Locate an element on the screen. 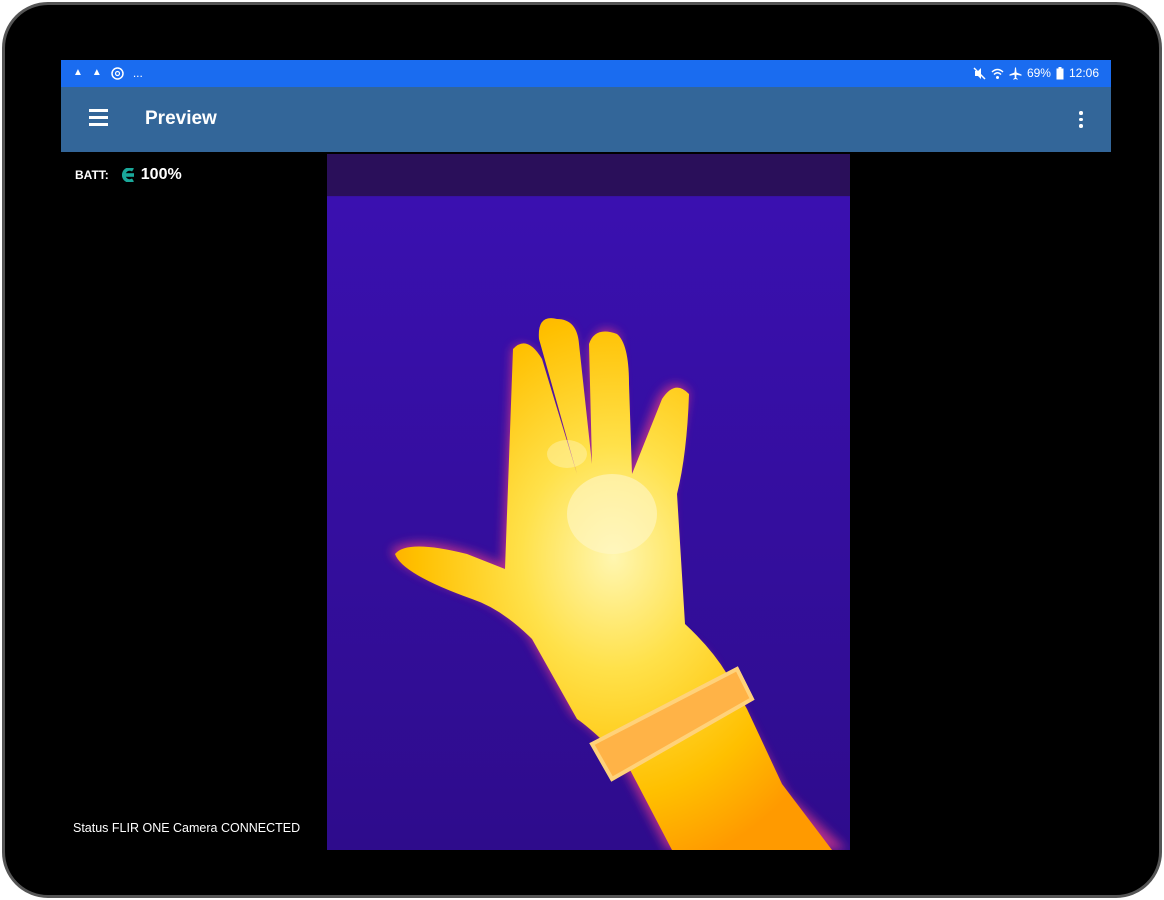 The height and width of the screenshot is (900, 1164). battery-icon is located at coordinates (1060, 72).